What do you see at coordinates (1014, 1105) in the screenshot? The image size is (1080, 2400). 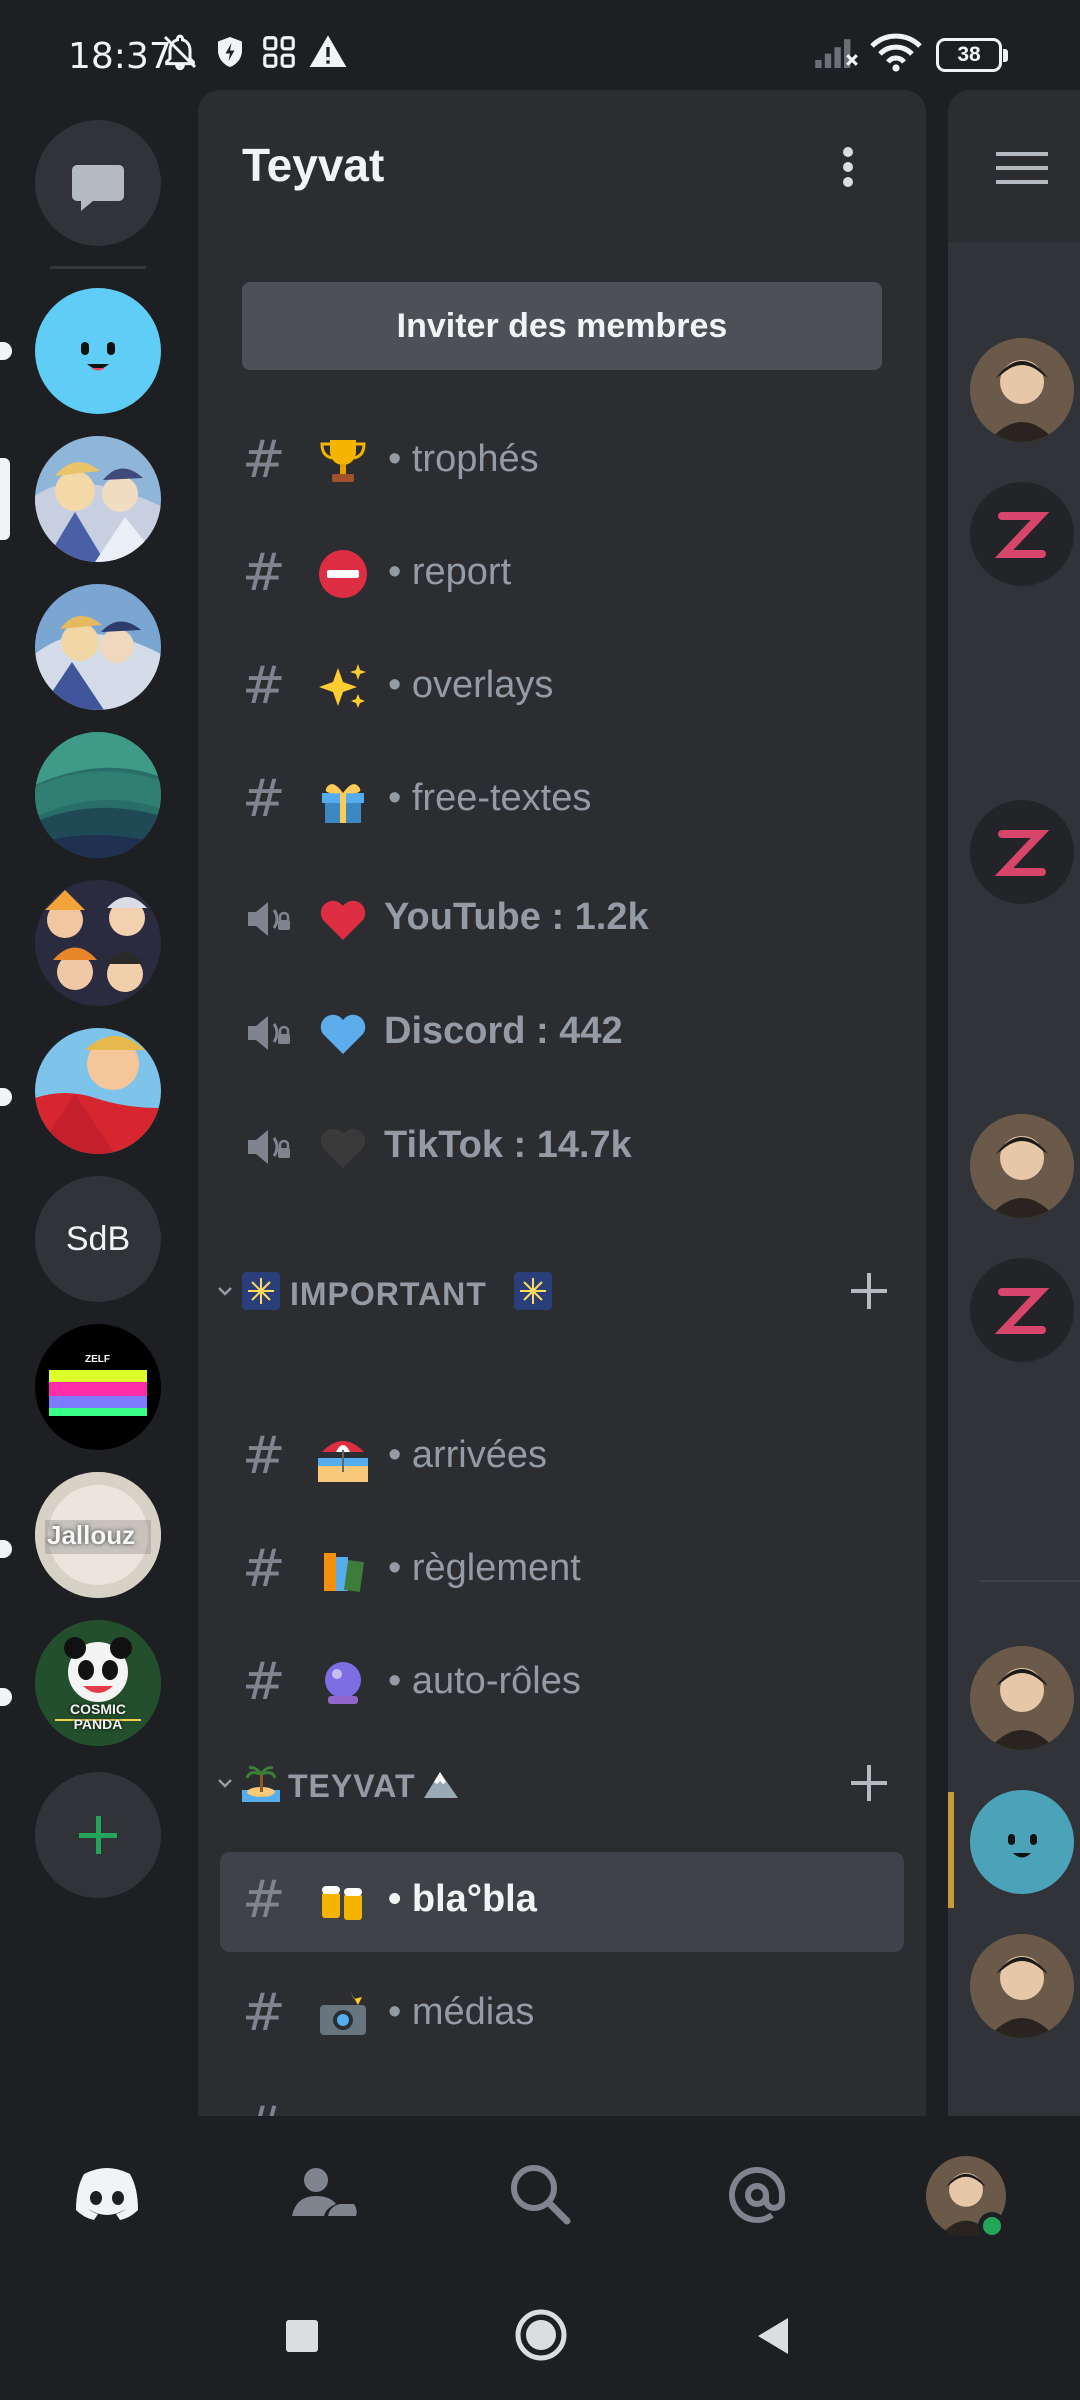 I see `chat-pane-preview` at bounding box center [1014, 1105].